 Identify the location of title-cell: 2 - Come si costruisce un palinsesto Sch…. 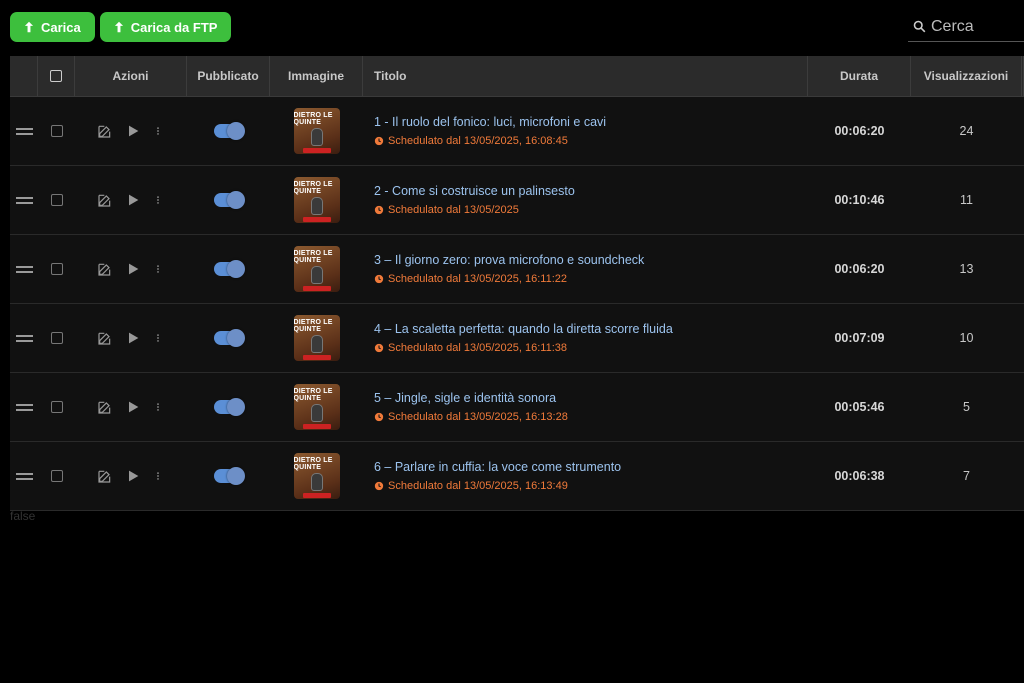
(585, 200).